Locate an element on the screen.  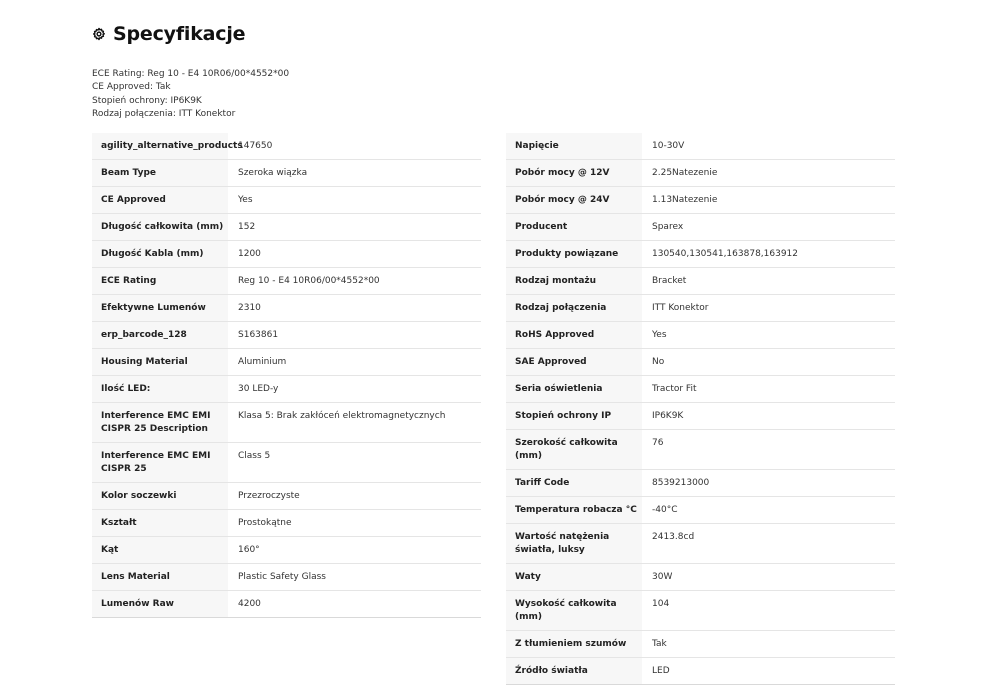
spec-label: Waty is located at coordinates (574, 577).